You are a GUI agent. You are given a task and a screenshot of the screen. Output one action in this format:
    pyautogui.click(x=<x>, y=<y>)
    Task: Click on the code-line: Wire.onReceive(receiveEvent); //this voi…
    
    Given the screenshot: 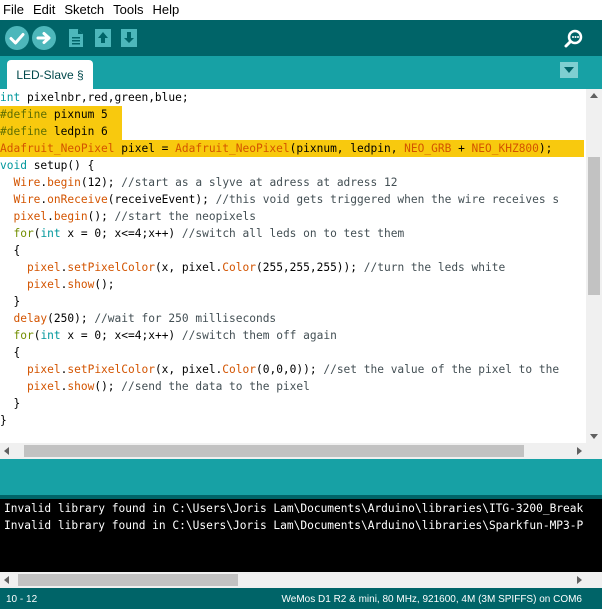 What is the action you would take?
    pyautogui.click(x=280, y=199)
    